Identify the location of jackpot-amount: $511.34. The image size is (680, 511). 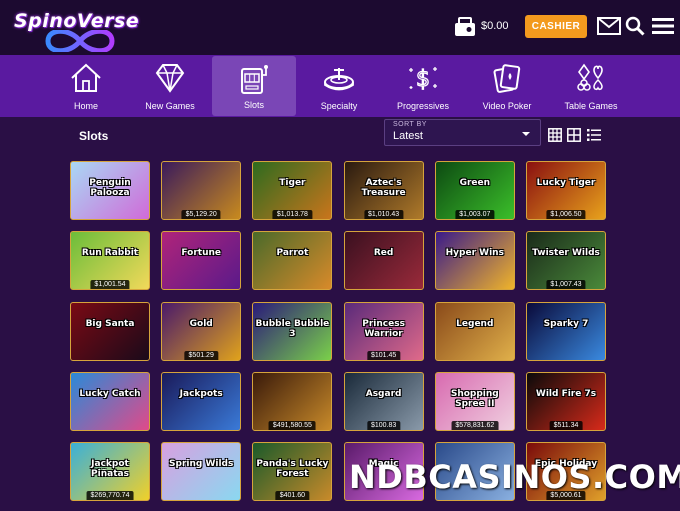
(566, 425).